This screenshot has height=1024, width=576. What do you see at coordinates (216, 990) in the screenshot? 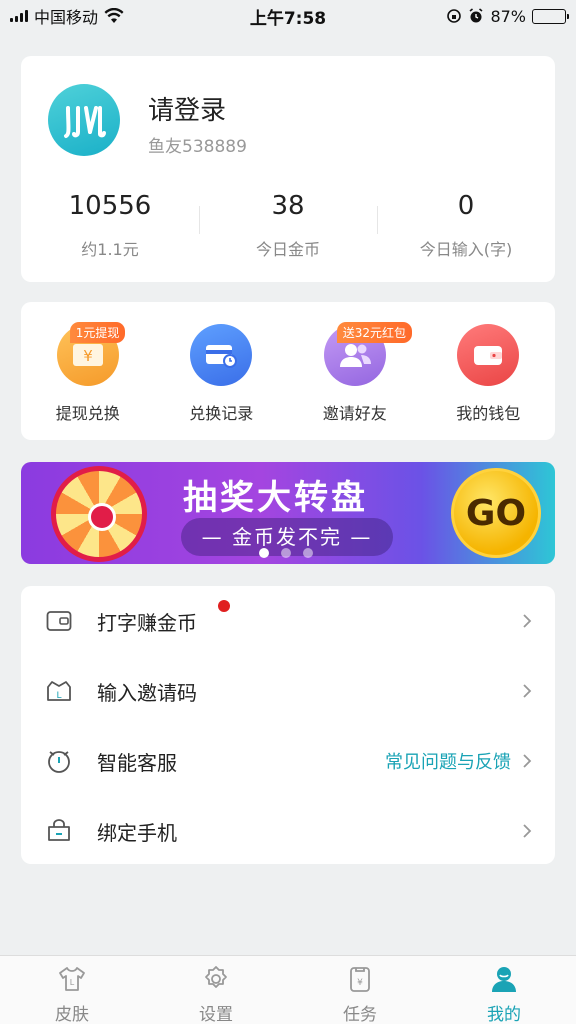
I see `tab-settings: 设置` at bounding box center [216, 990].